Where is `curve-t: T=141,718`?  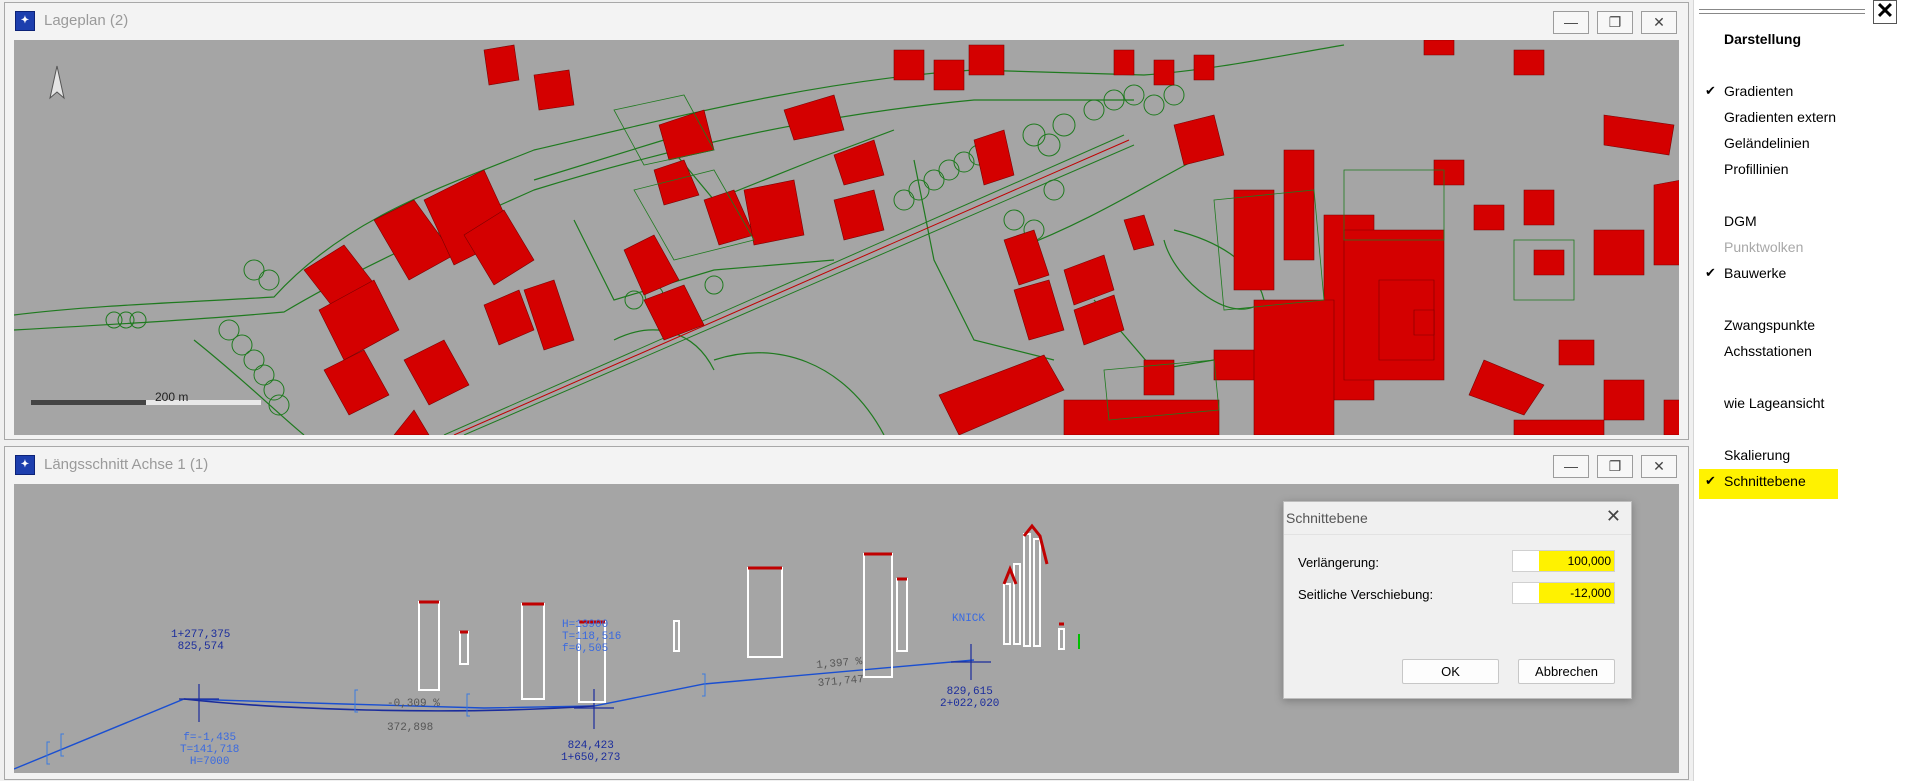 curve-t: T=141,718 is located at coordinates (210, 750).